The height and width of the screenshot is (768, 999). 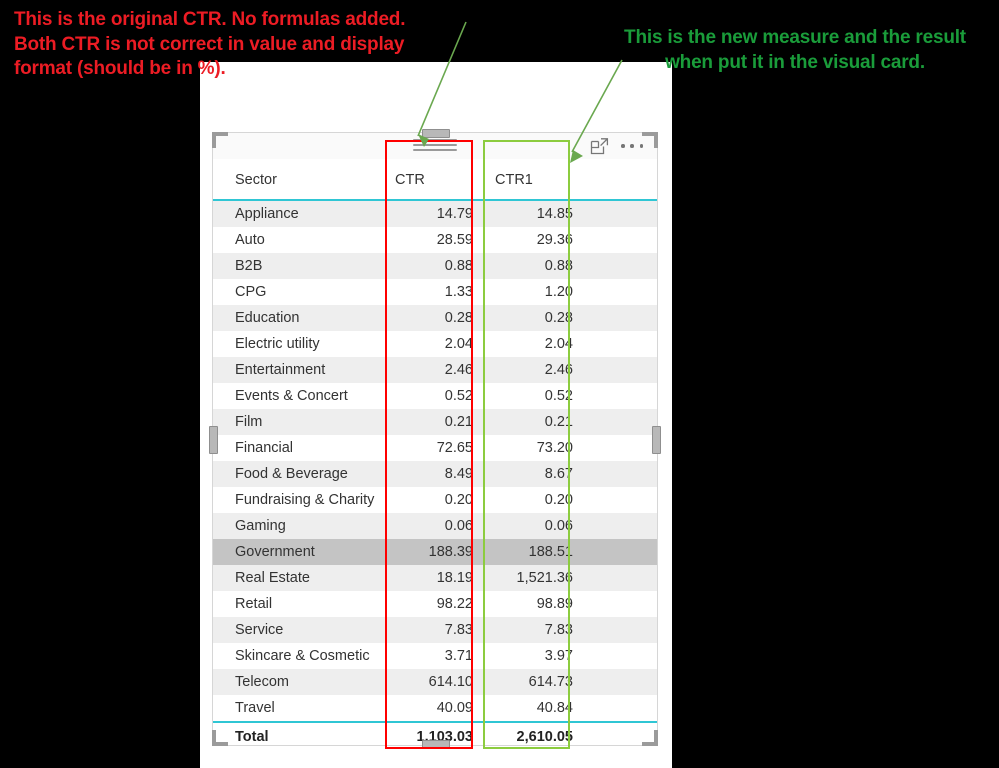 I want to click on cell-ctr: 2.46, so click(x=435, y=370).